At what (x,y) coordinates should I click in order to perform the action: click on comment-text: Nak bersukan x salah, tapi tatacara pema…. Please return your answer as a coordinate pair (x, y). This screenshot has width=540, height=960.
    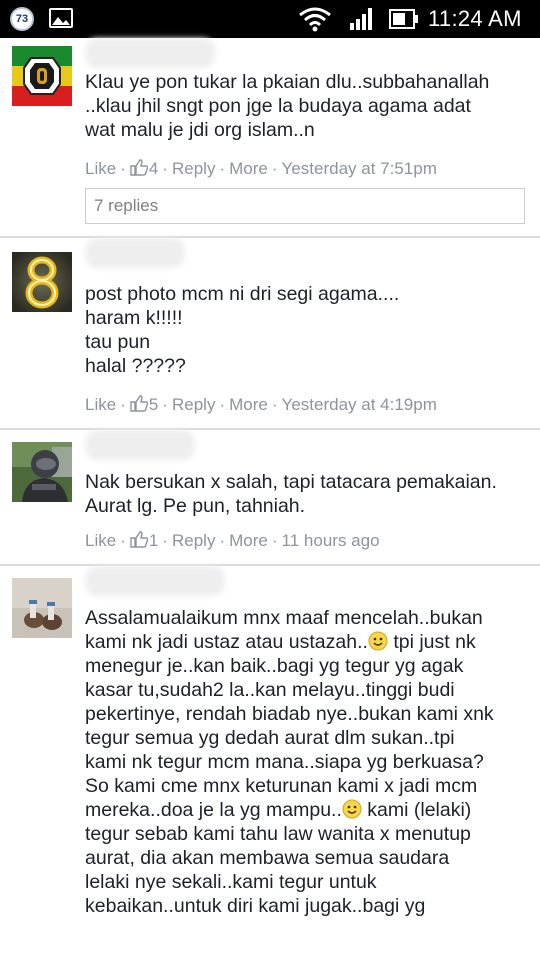
    Looking at the image, I should click on (291, 494).